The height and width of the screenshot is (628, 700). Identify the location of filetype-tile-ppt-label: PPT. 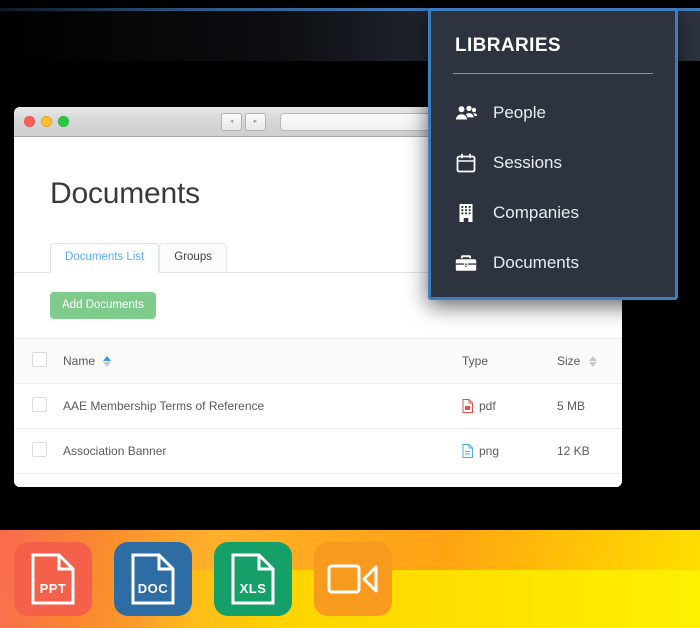
(53, 588).